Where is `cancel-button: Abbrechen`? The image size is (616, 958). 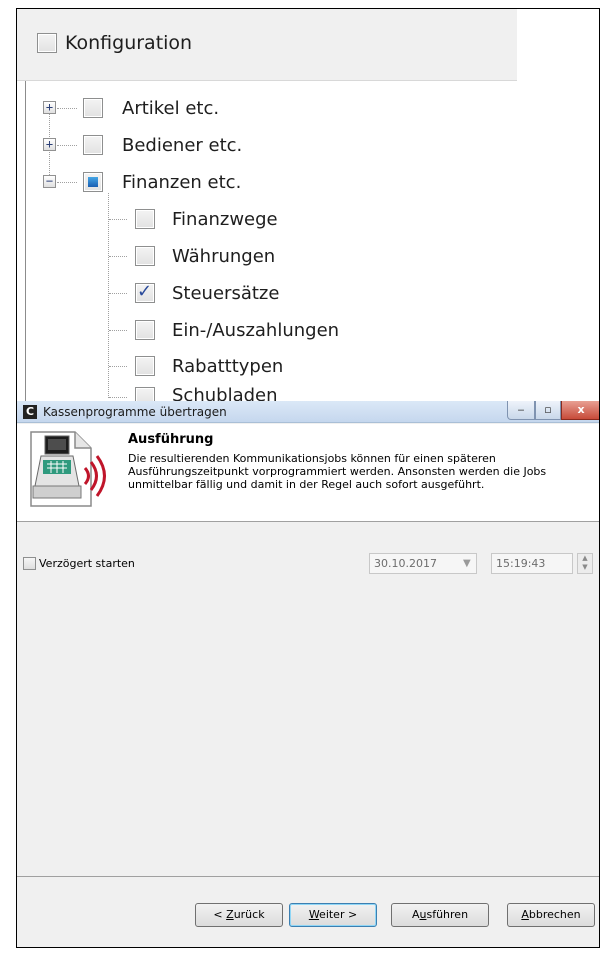
cancel-button: Abbrechen is located at coordinates (551, 915).